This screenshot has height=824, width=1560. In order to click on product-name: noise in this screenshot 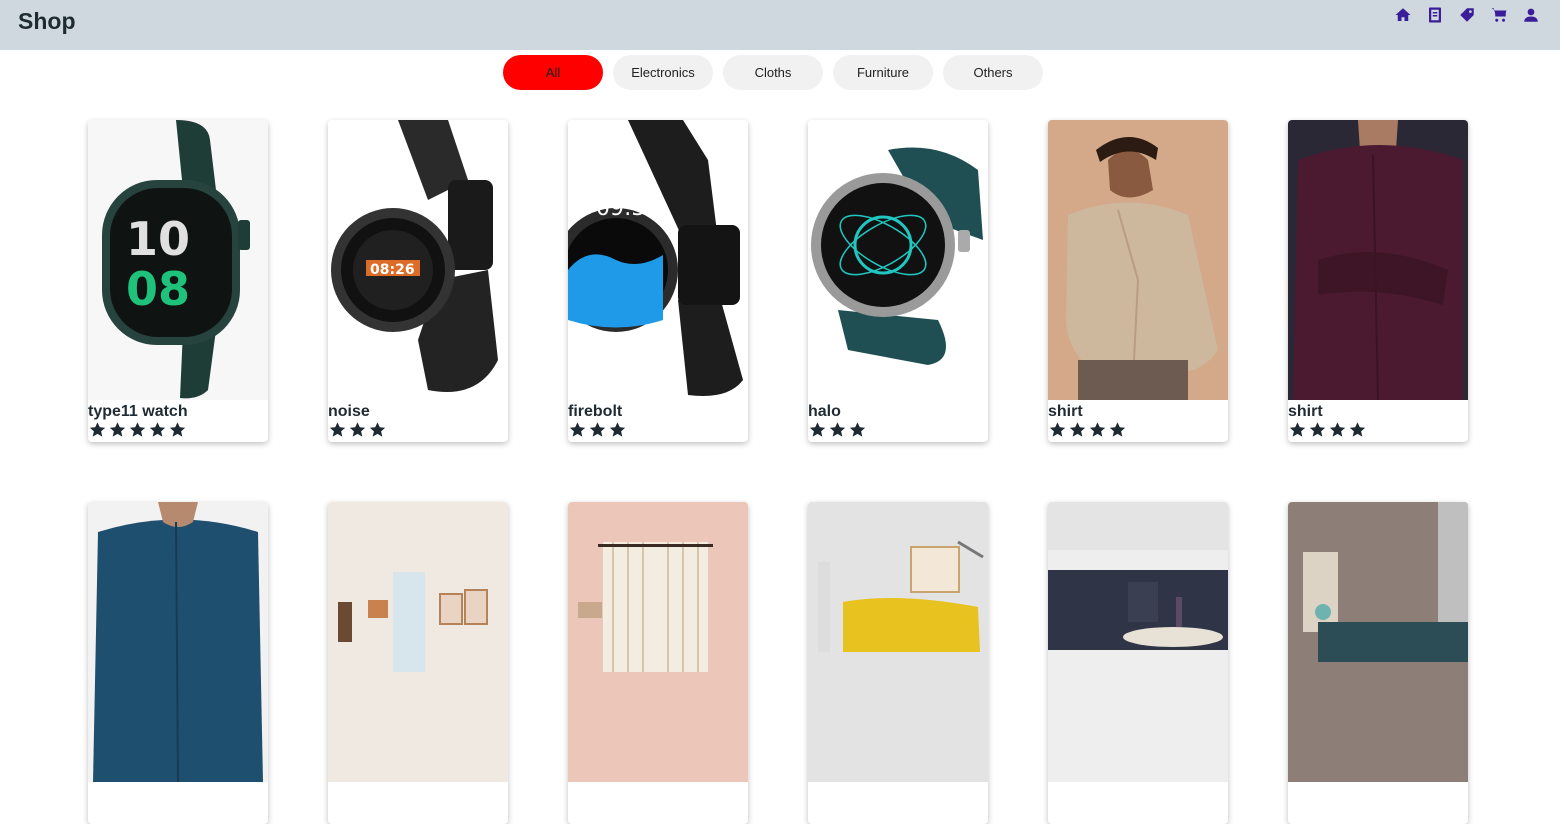, I will do `click(349, 411)`.